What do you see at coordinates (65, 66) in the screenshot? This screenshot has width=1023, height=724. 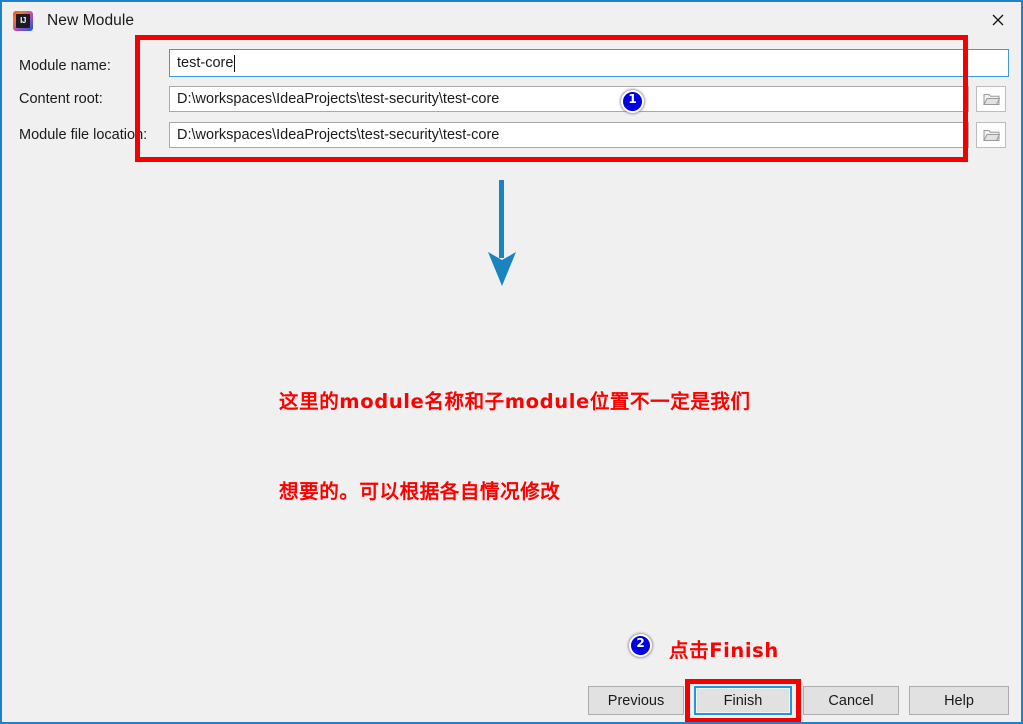 I see `module-name-label: Module name:` at bounding box center [65, 66].